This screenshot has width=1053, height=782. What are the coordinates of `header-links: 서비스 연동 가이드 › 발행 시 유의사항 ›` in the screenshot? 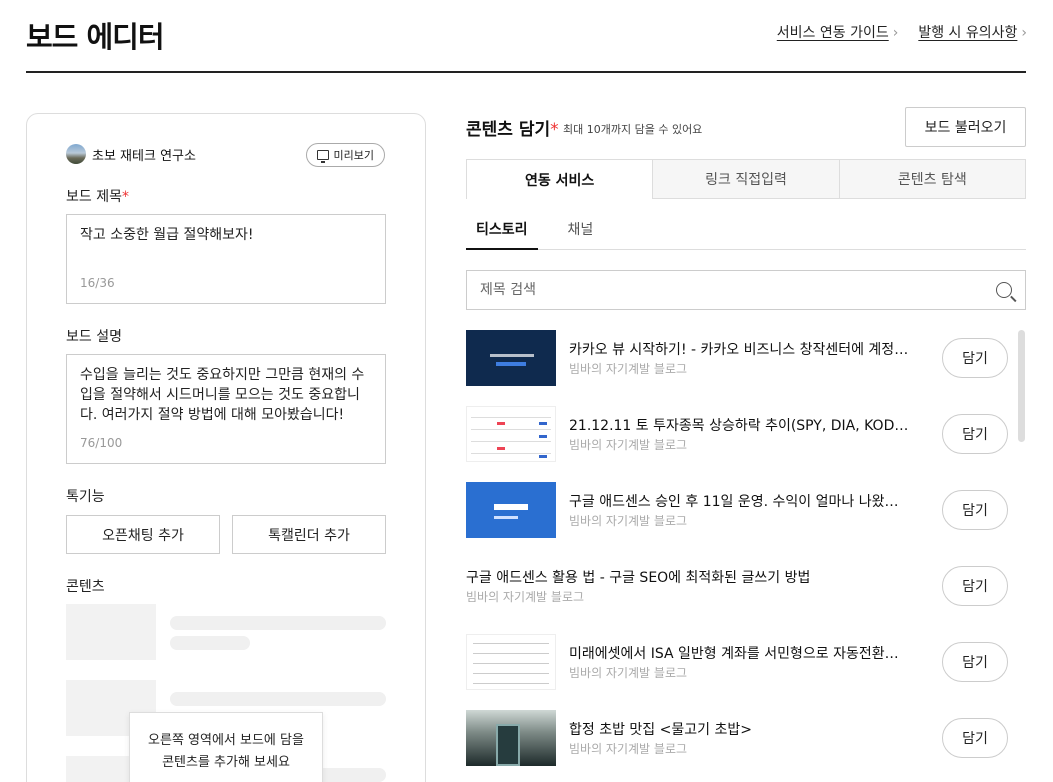 It's located at (902, 32).